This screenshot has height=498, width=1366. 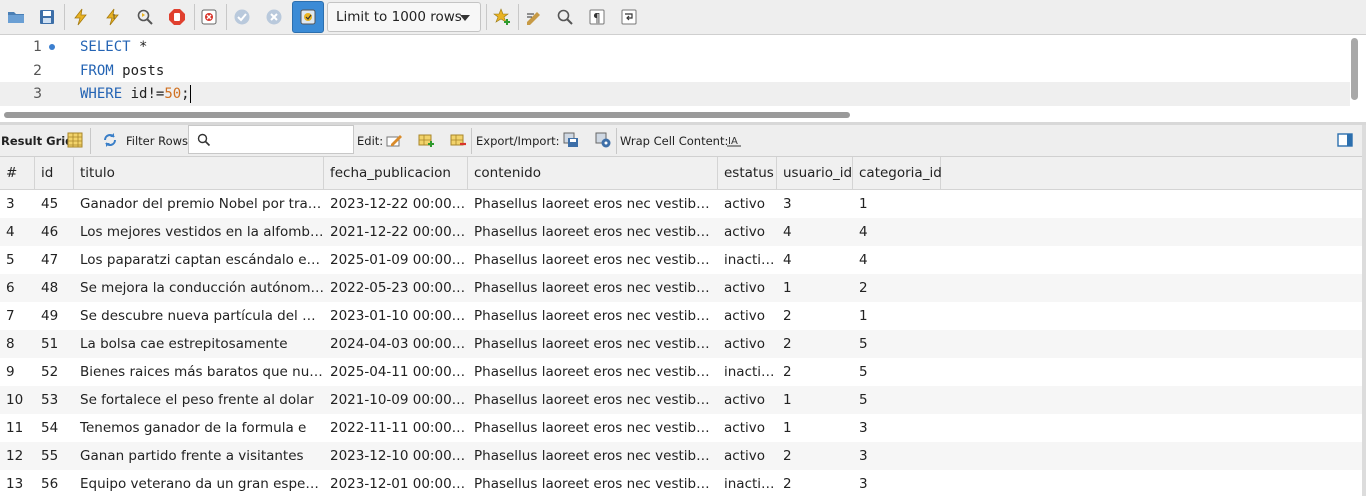 I want to click on delete-row-icon, so click(x=458, y=140).